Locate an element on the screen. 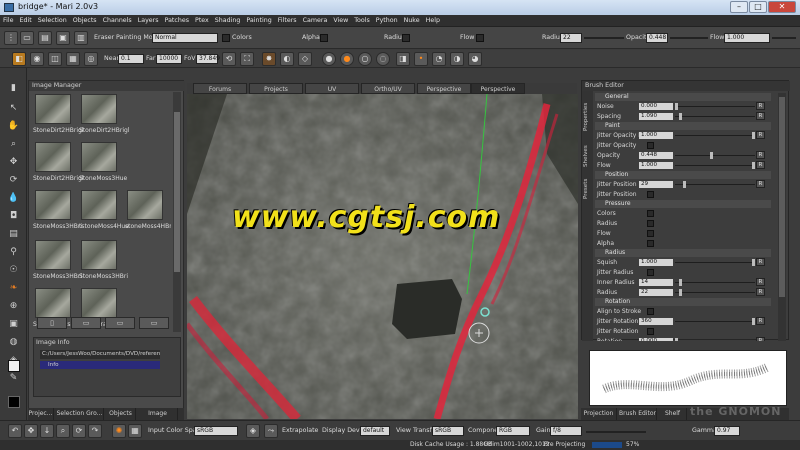  quarter-icon: ◕ is located at coordinates (475, 59).